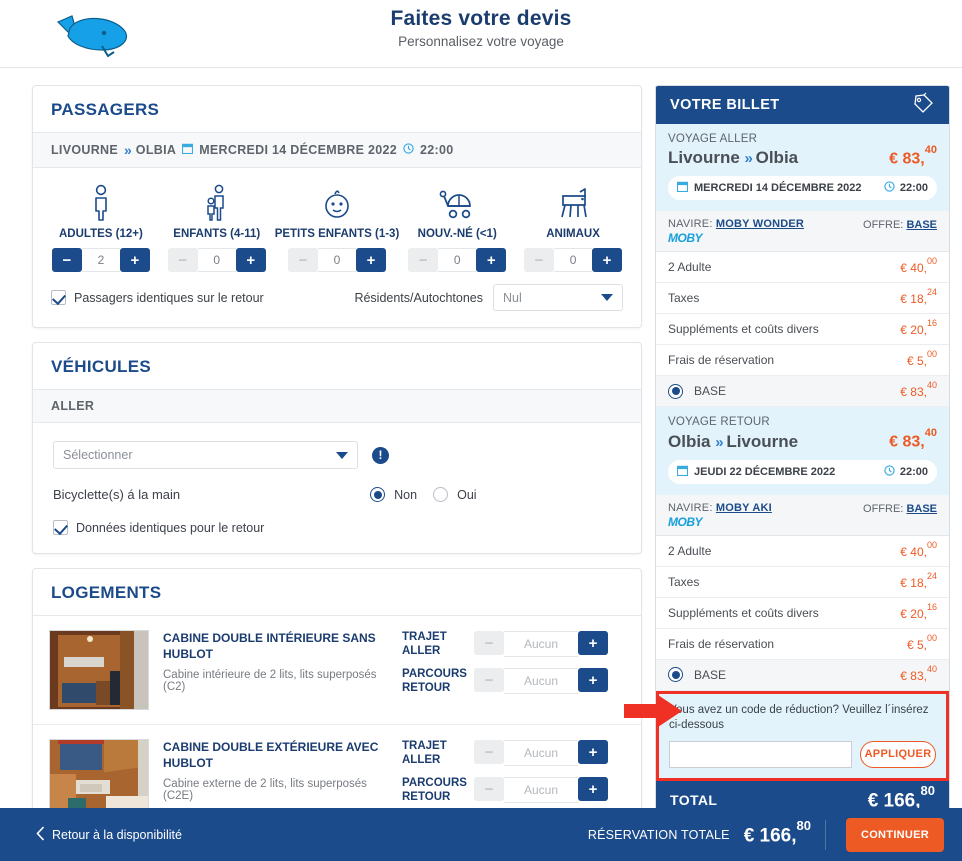 The height and width of the screenshot is (861, 962). I want to click on back-to-availability-link: Retour à la disponibilité, so click(109, 834).